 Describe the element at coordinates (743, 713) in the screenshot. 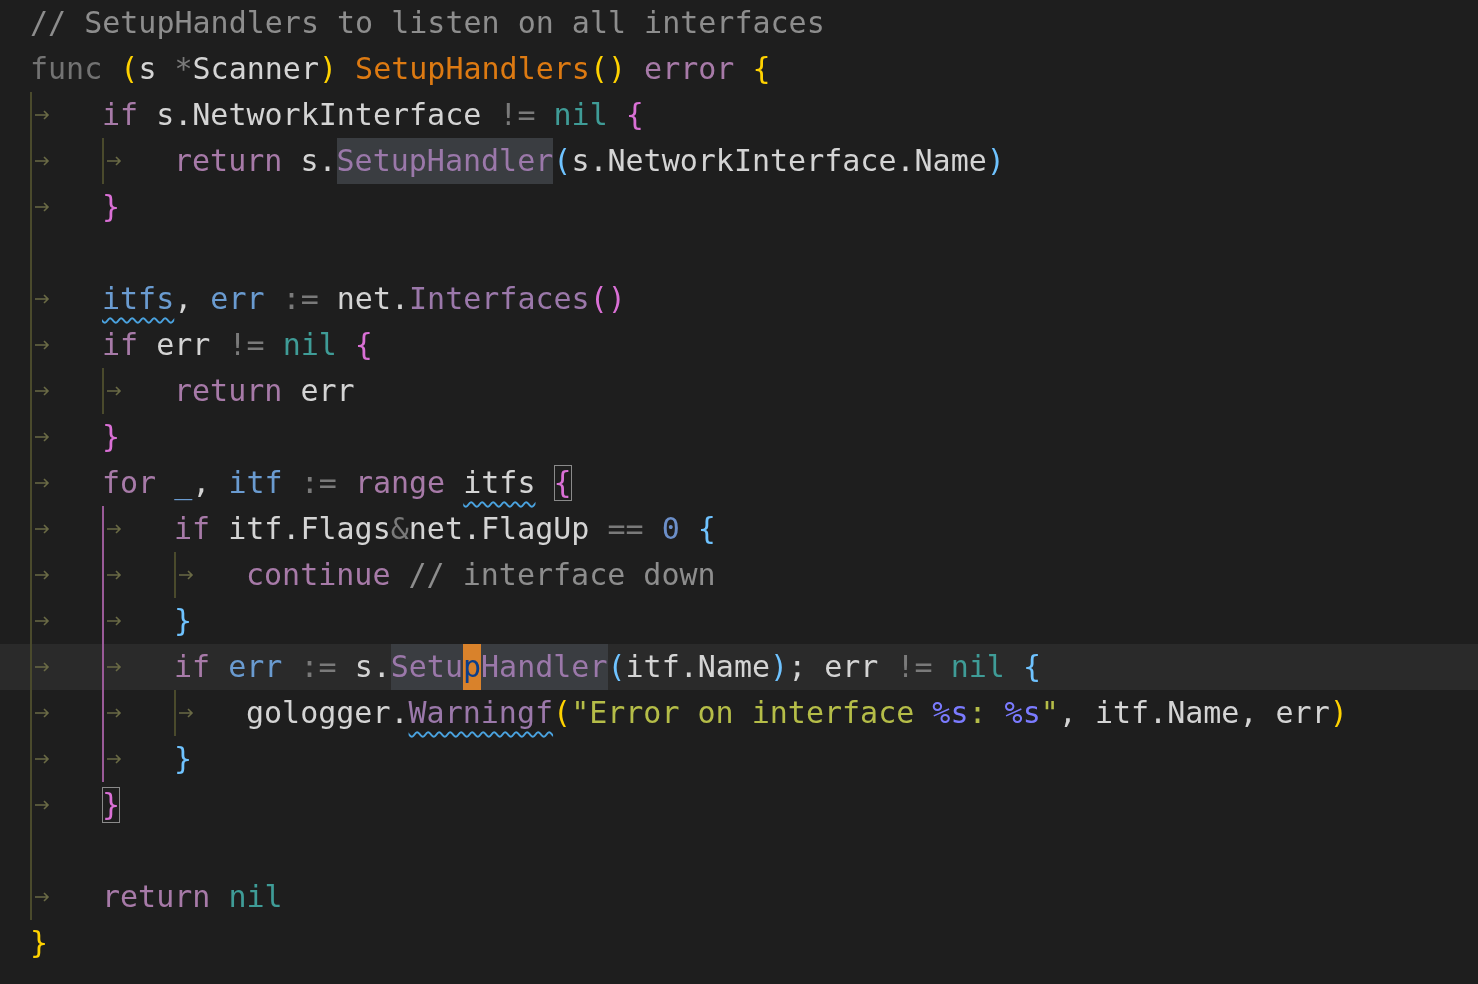

I see `code-token: "Error on interface` at that location.